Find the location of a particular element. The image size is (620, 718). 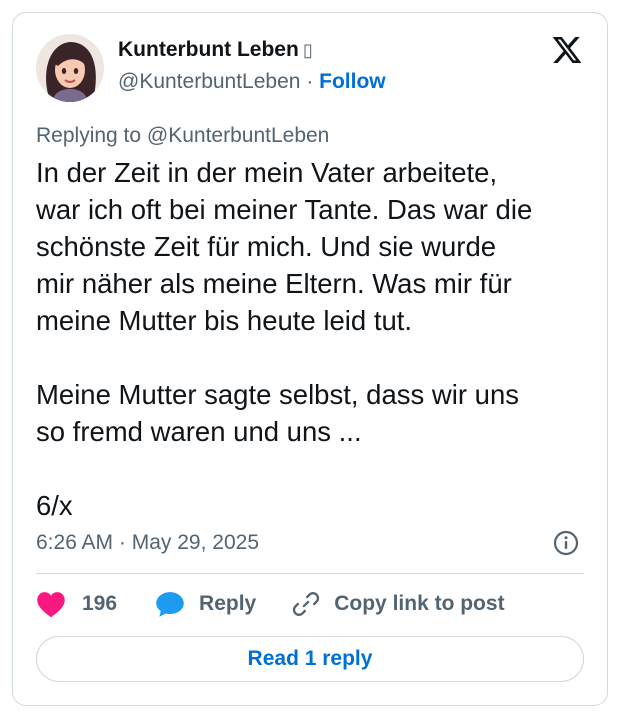

cartoon-woman-avatar-icon is located at coordinates (70, 68).